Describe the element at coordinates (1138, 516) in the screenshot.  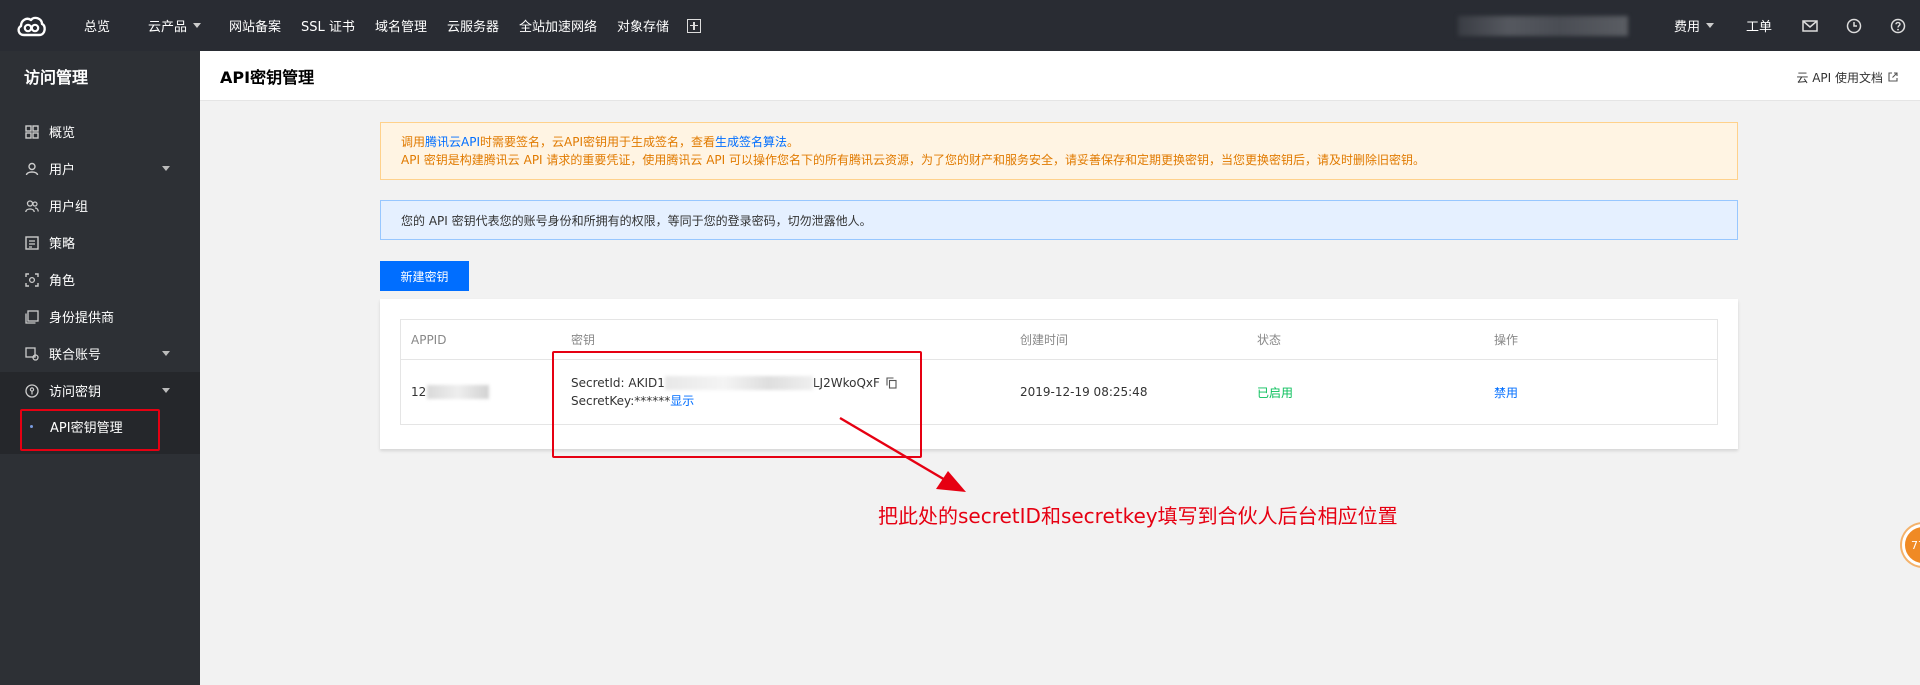
I see `annotation-text: 把此处的secretID和secretkey填写到合伙人后台相应位置` at that location.